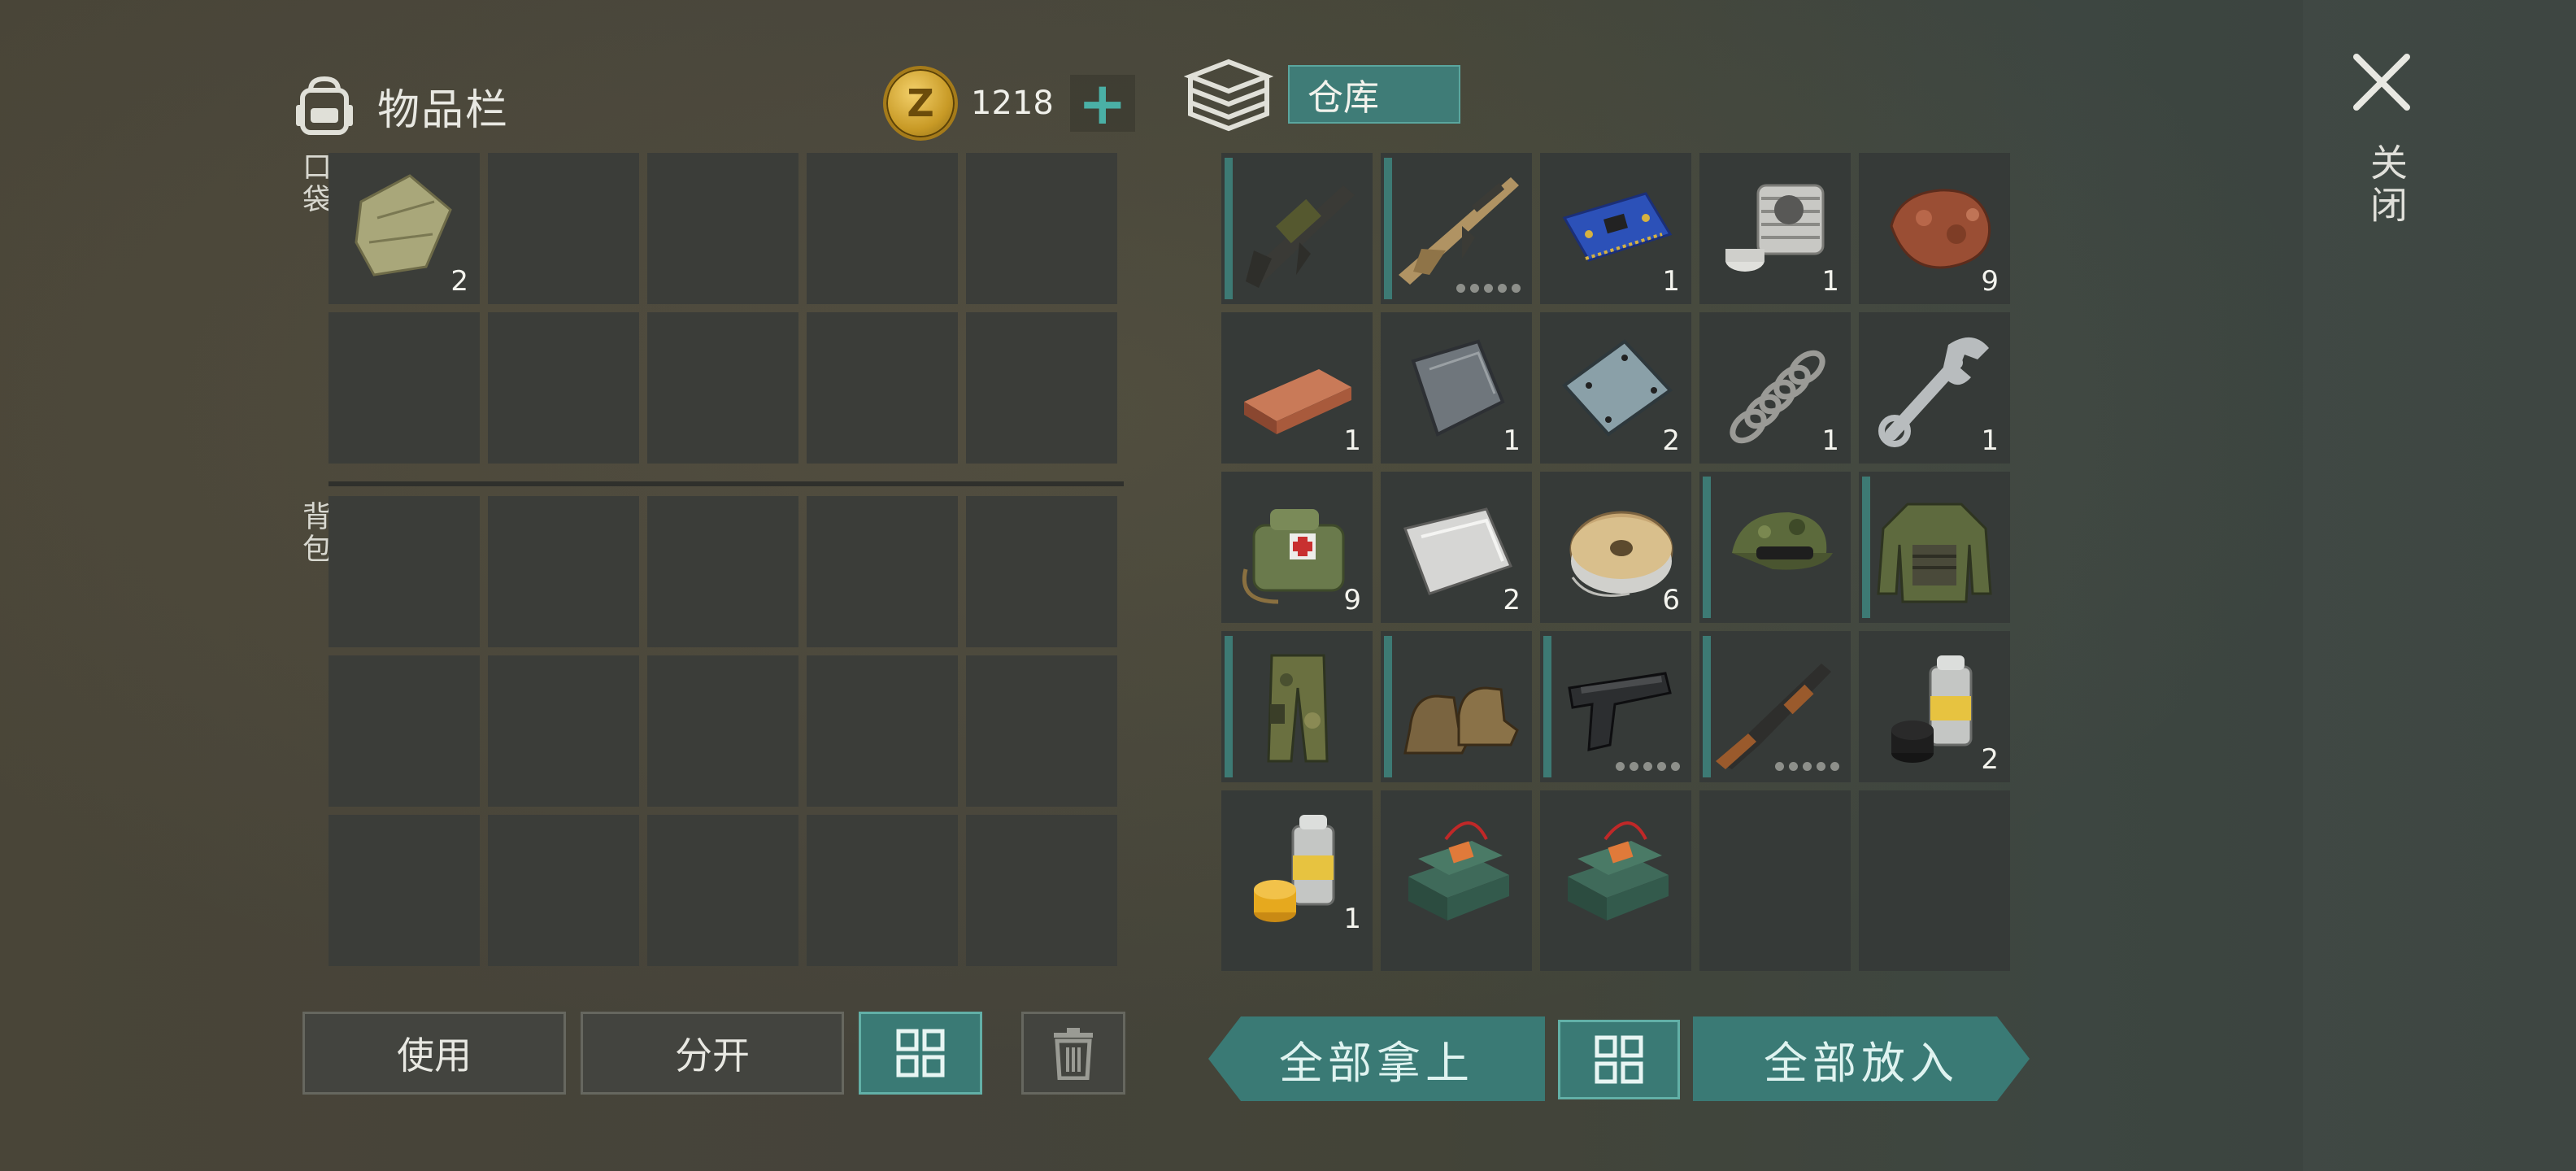 The image size is (2576, 1171). Describe the element at coordinates (1377, 1059) in the screenshot. I see `take-all-button: 全部拿上` at that location.